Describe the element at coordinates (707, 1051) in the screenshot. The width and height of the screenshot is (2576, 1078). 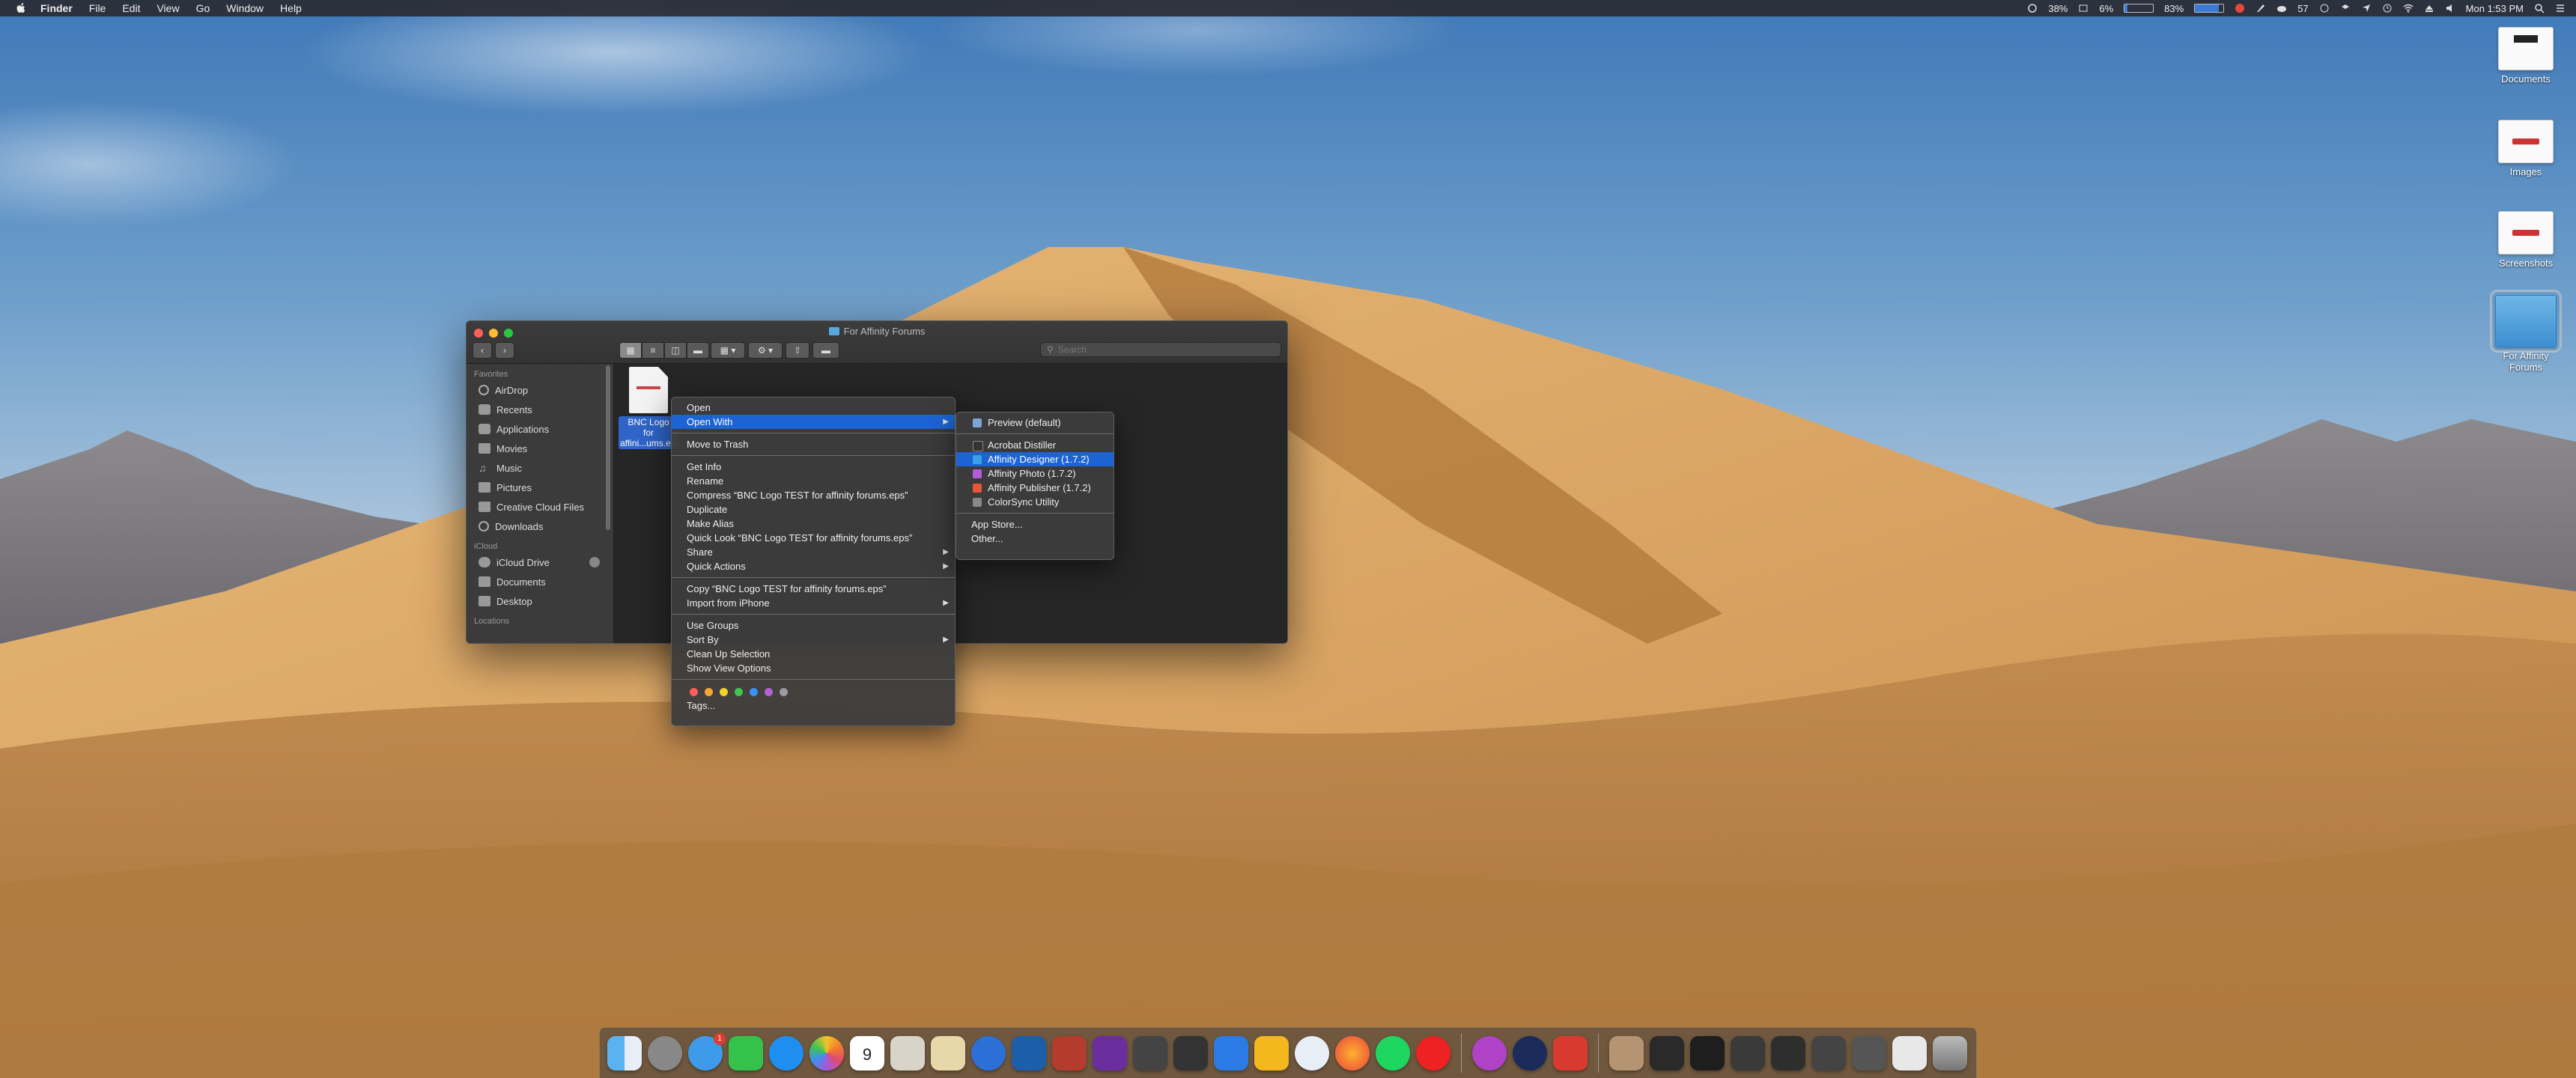
I see `mail-dock-icon: 1` at that location.